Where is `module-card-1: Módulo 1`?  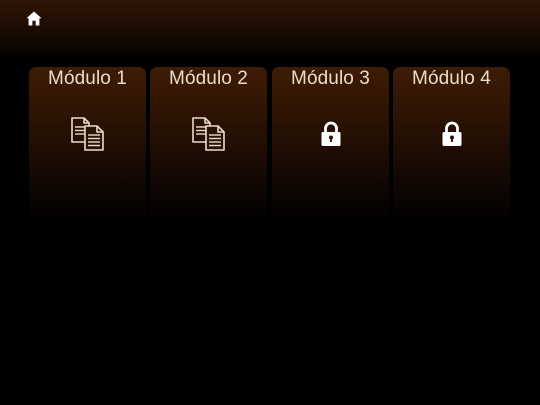
module-card-1: Módulo 1 is located at coordinates (87, 144).